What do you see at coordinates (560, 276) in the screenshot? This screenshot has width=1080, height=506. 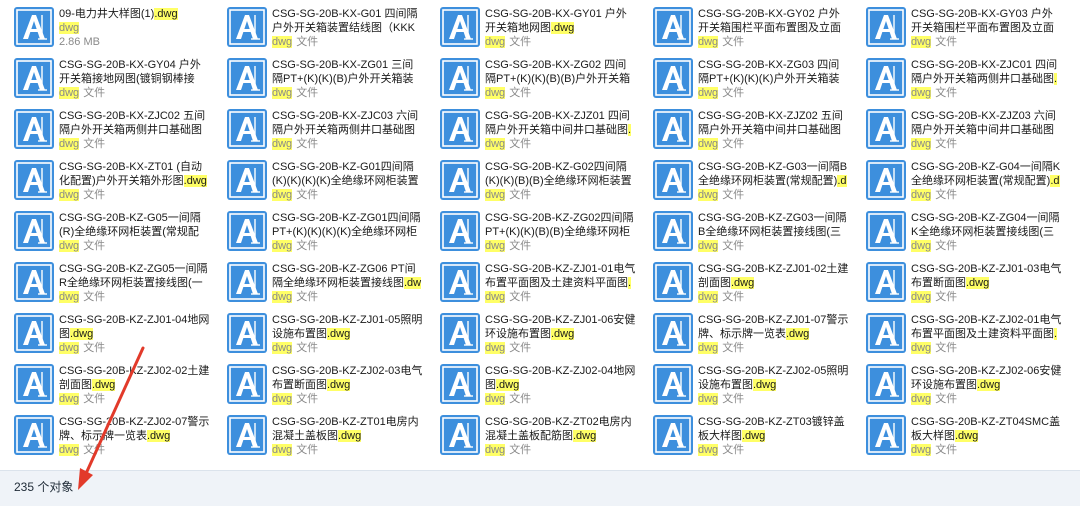 I see `file-name-text: CSG-SG-20B-KZ-ZJ01-01电气布置平面图及土建资料平面图` at bounding box center [560, 276].